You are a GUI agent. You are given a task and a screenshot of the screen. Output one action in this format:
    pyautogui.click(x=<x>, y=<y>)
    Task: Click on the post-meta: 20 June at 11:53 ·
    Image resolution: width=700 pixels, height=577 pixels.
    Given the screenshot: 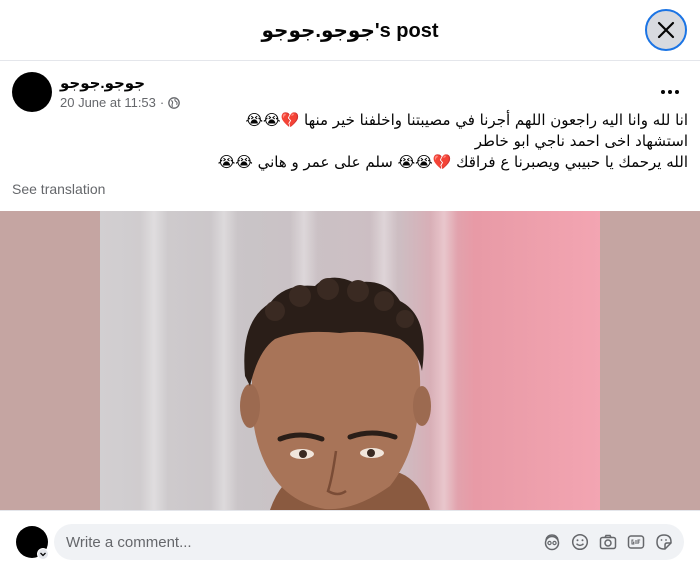 What is the action you would take?
    pyautogui.click(x=120, y=102)
    